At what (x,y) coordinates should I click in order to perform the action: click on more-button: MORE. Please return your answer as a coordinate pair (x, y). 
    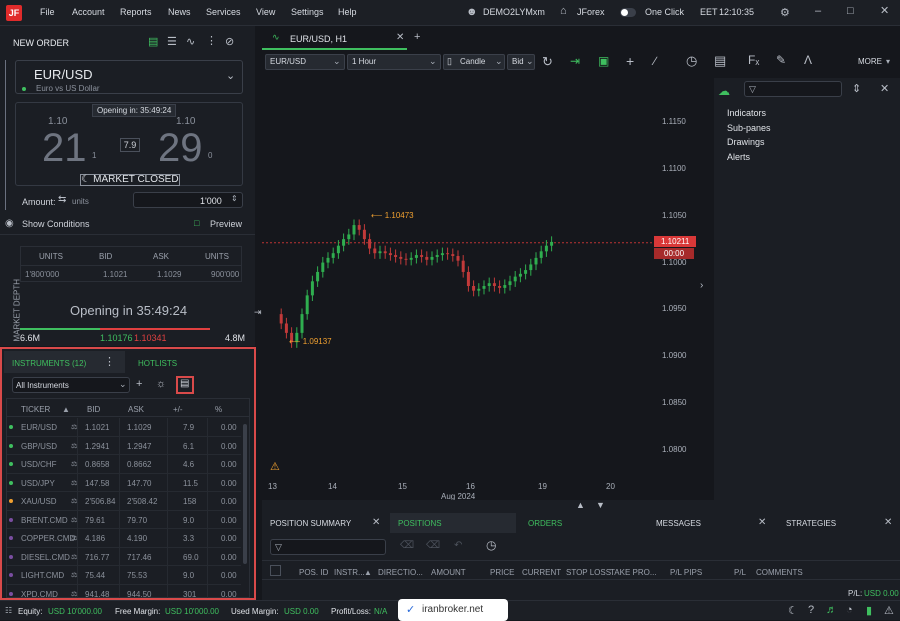
    Looking at the image, I should click on (870, 61).